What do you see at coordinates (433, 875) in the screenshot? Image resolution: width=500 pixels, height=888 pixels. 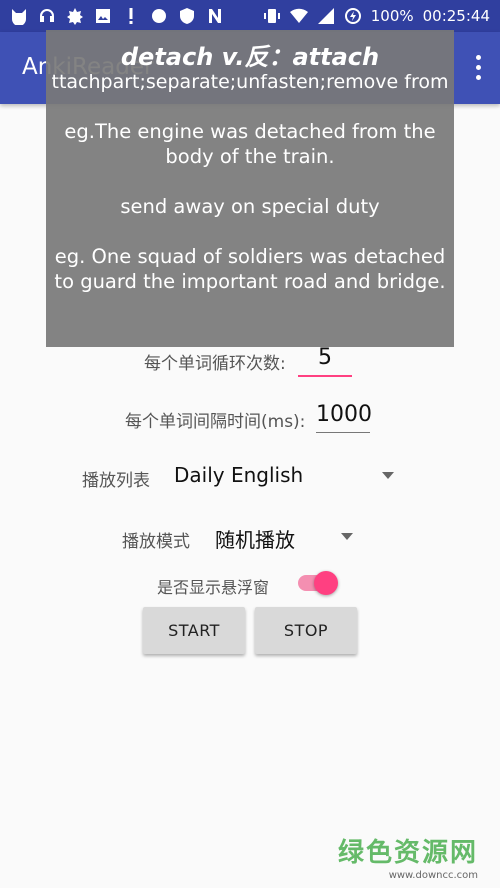 I see `watermark-url: www.downcc.com` at bounding box center [433, 875].